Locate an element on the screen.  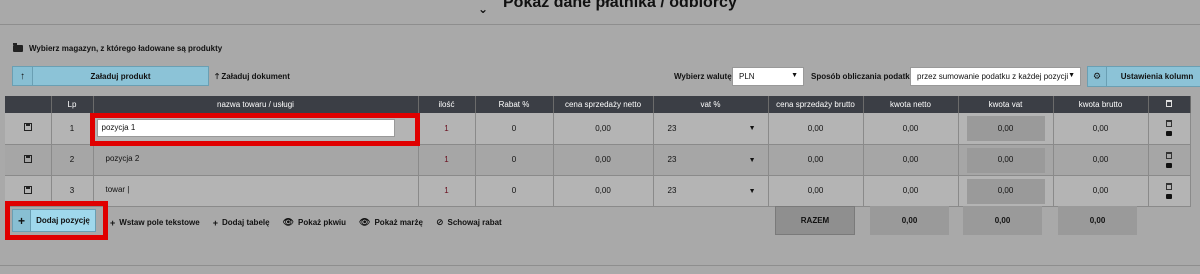
col-header-net-price: cena sprzedaży netto is located at coordinates (603, 104).